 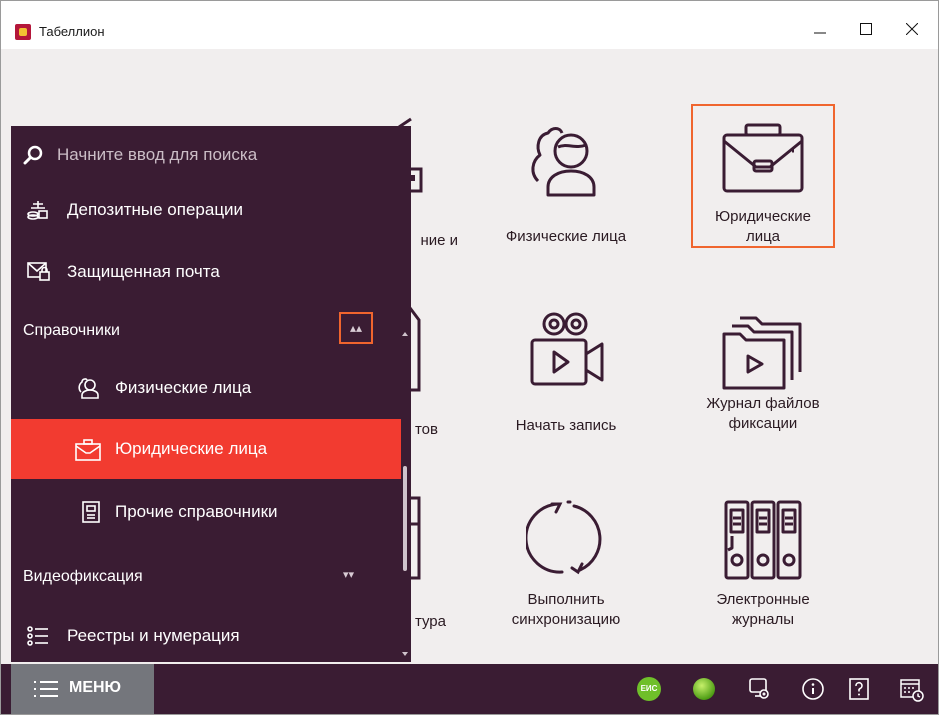 I want to click on sidebar-item-label: Депозитные операции, so click(x=155, y=209).